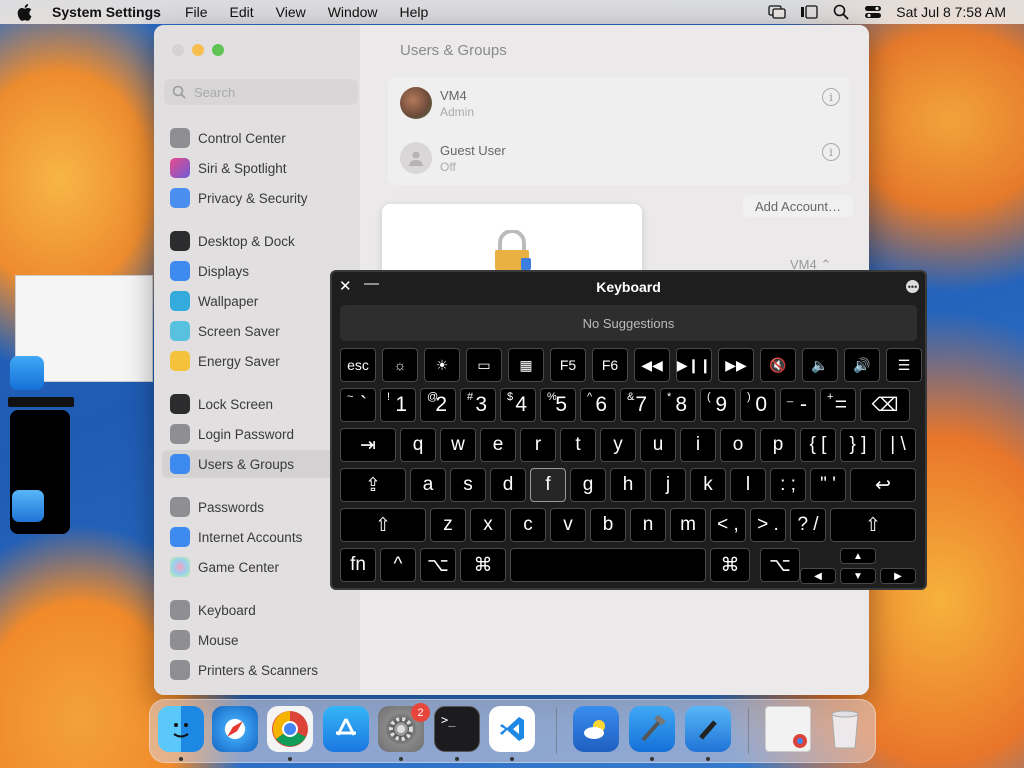 The width and height of the screenshot is (1024, 768). I want to click on menu-clock: Sat Jul 8 7:58 AM, so click(951, 12).